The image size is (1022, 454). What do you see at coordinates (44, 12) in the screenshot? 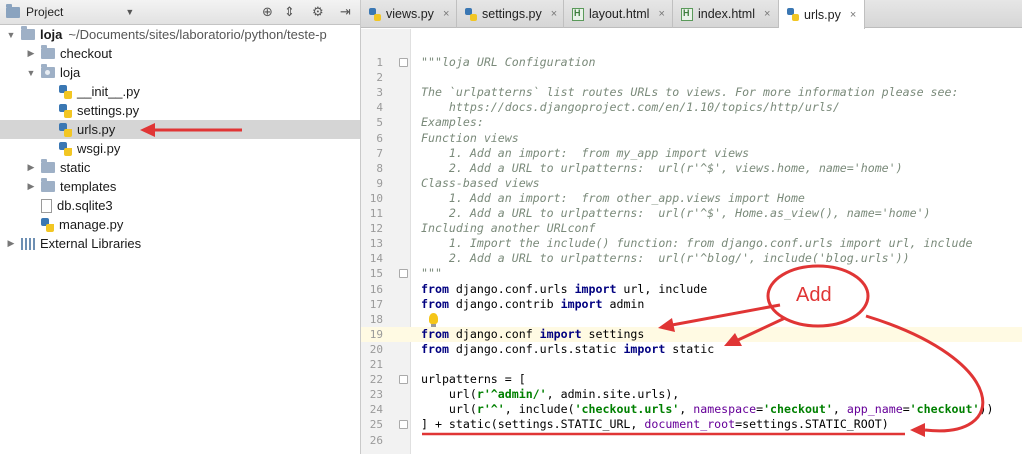
I see `project-panel-title: Project` at bounding box center [44, 12].